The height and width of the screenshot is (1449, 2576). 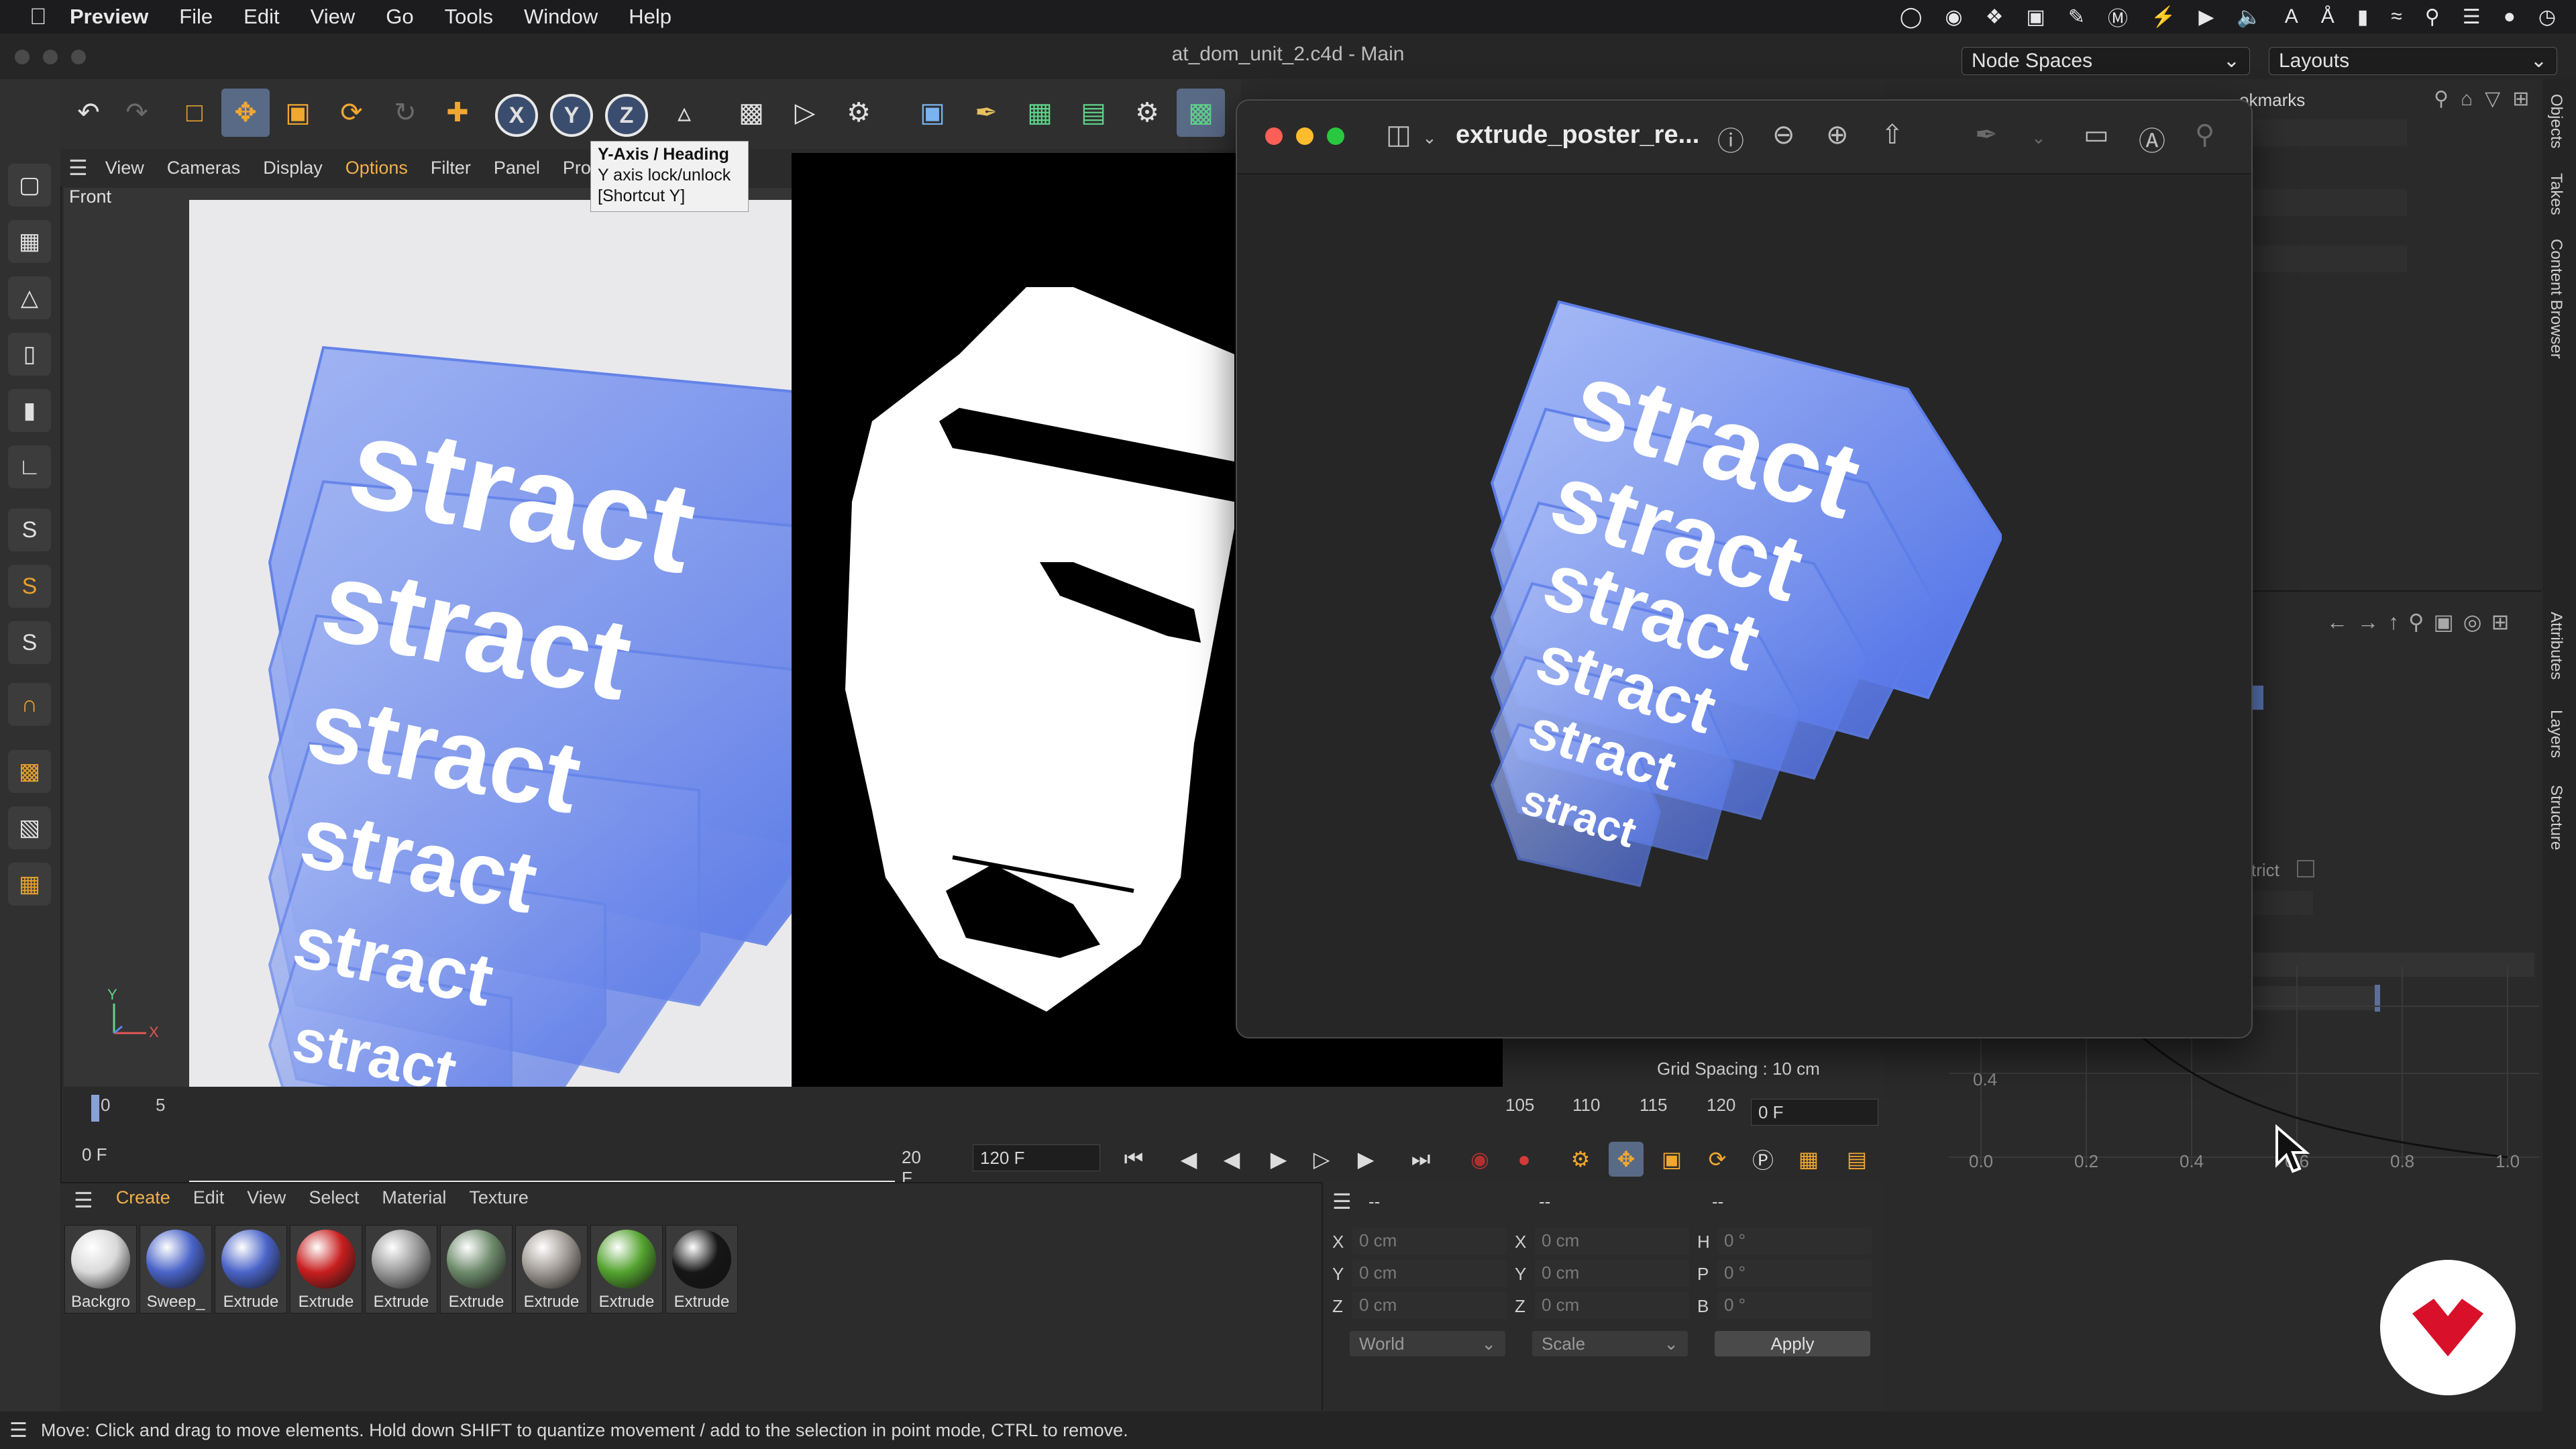 I want to click on polygons-mode-icon: ▮, so click(x=29, y=410).